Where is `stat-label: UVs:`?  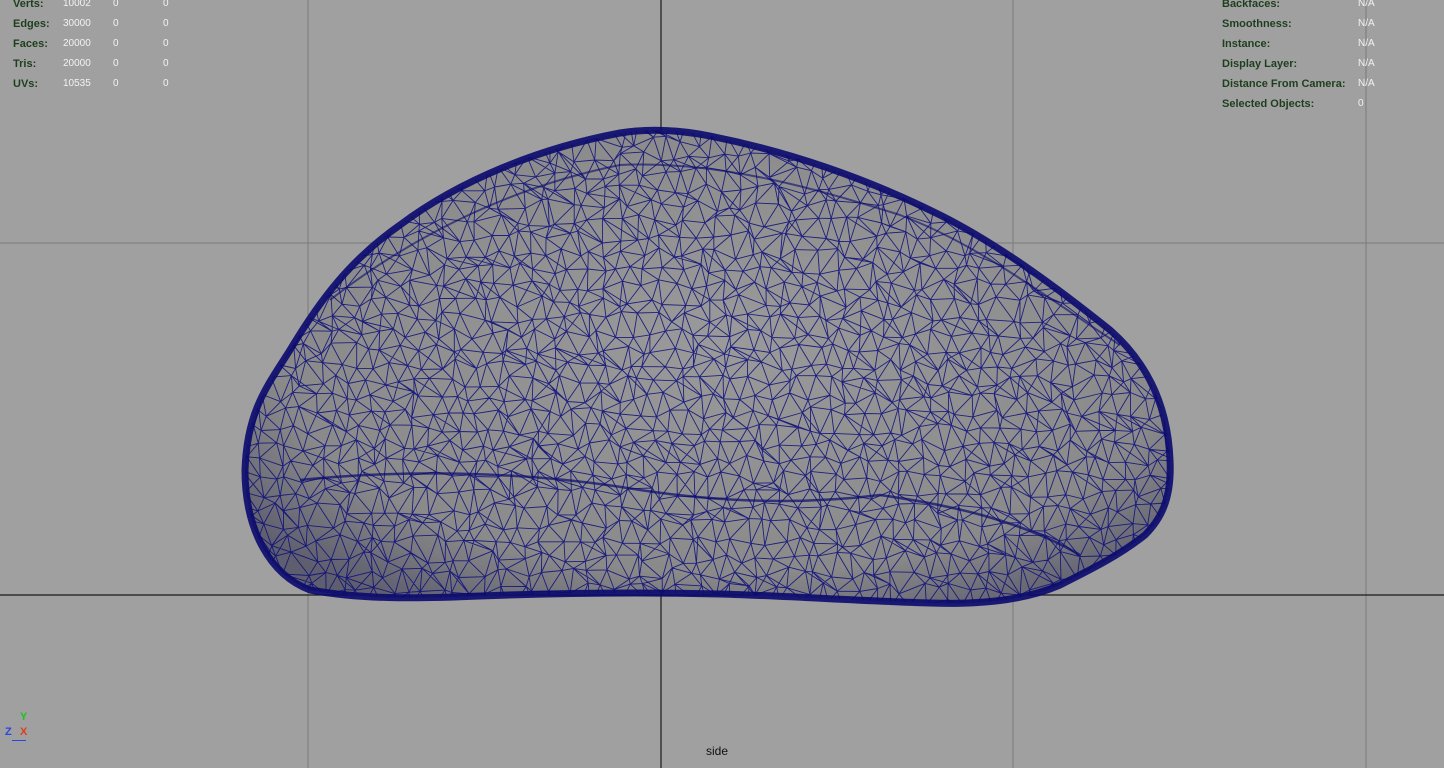 stat-label: UVs: is located at coordinates (26, 84).